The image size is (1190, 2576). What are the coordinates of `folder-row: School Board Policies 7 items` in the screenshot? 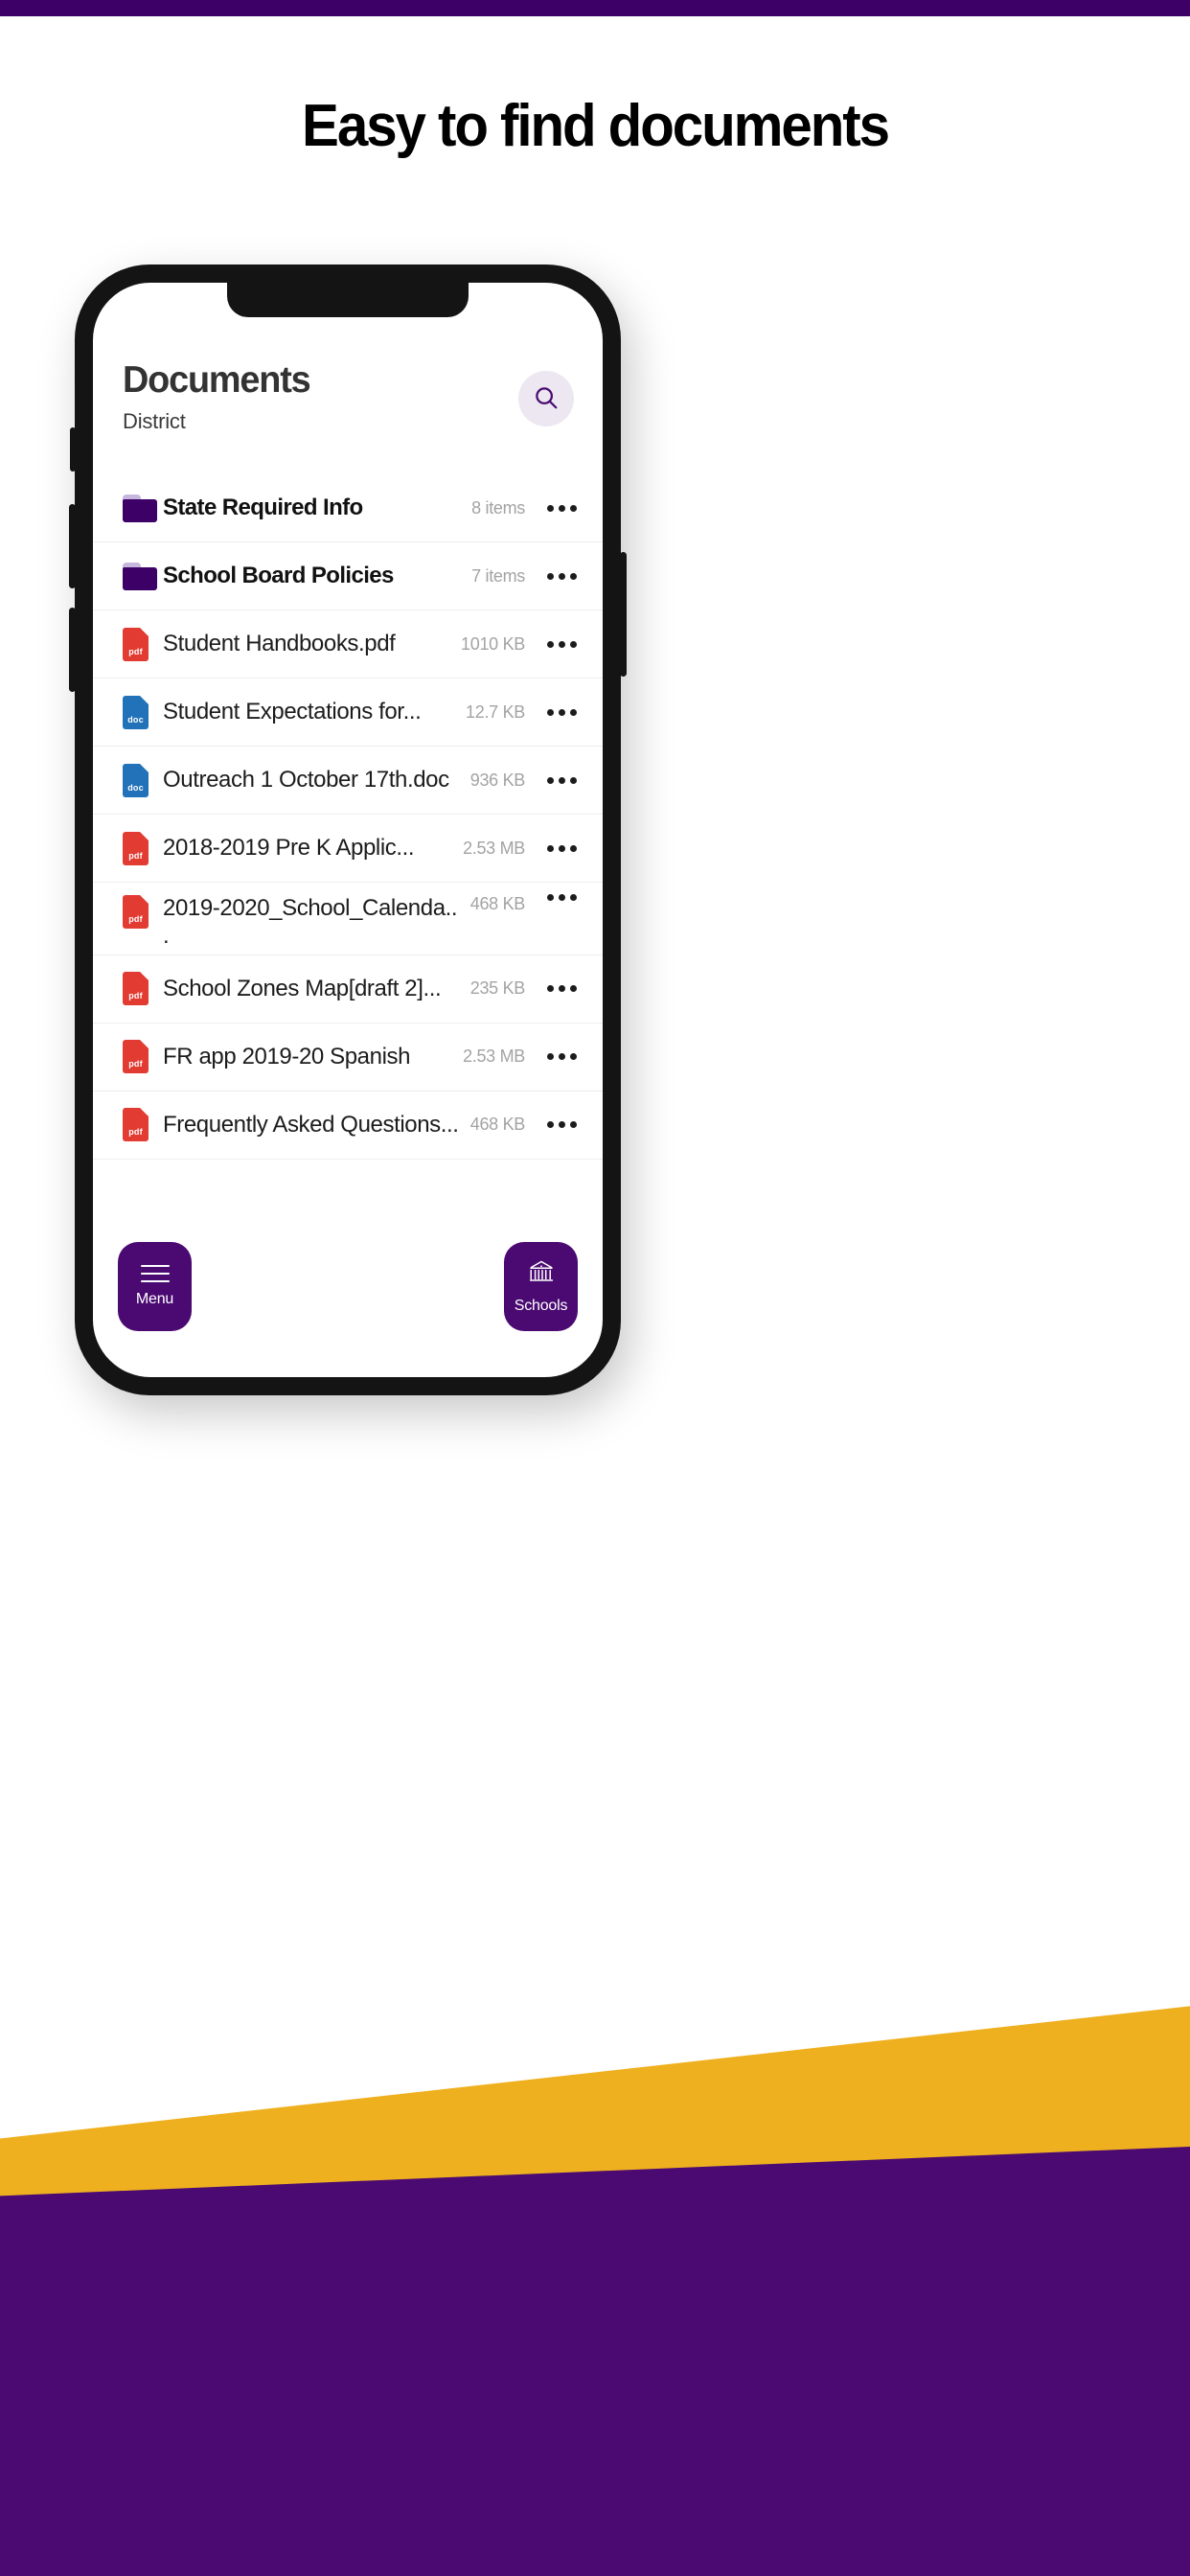 It's located at (348, 576).